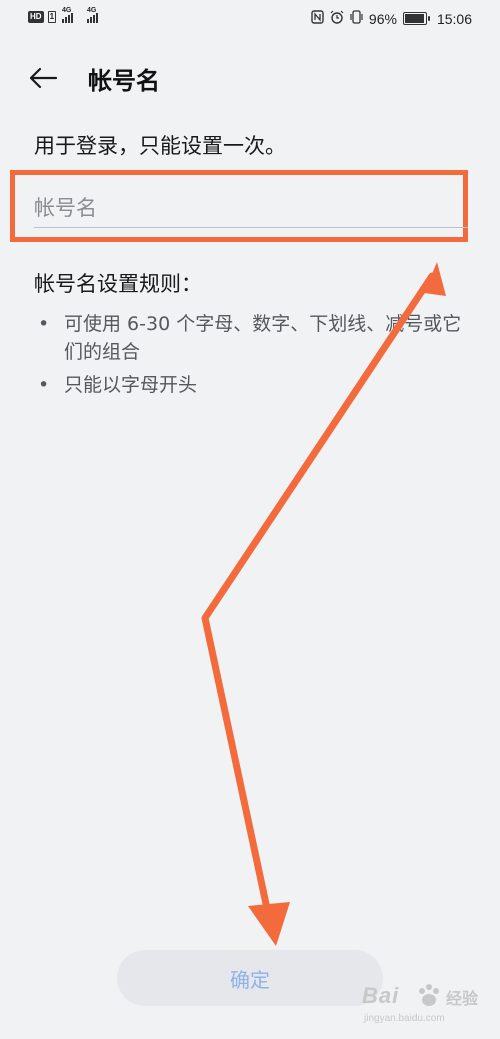  Describe the element at coordinates (429, 995) in the screenshot. I see `paw-icon` at that location.